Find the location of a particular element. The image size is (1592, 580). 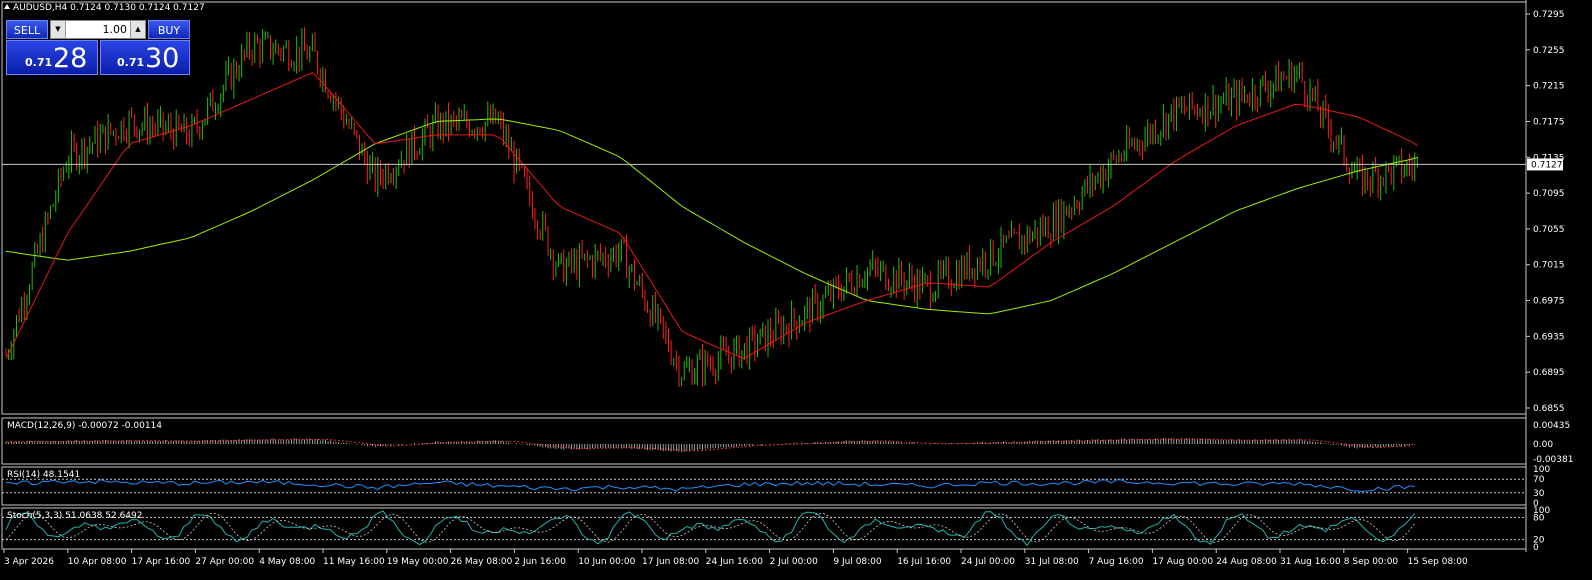

rsi-scale-label: 100 is located at coordinates (1541, 470).